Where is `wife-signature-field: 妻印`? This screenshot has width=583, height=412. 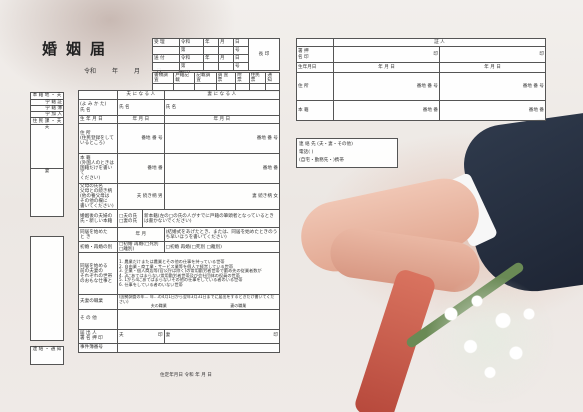
wife-signature-field: 妻印 is located at coordinates (222, 336).